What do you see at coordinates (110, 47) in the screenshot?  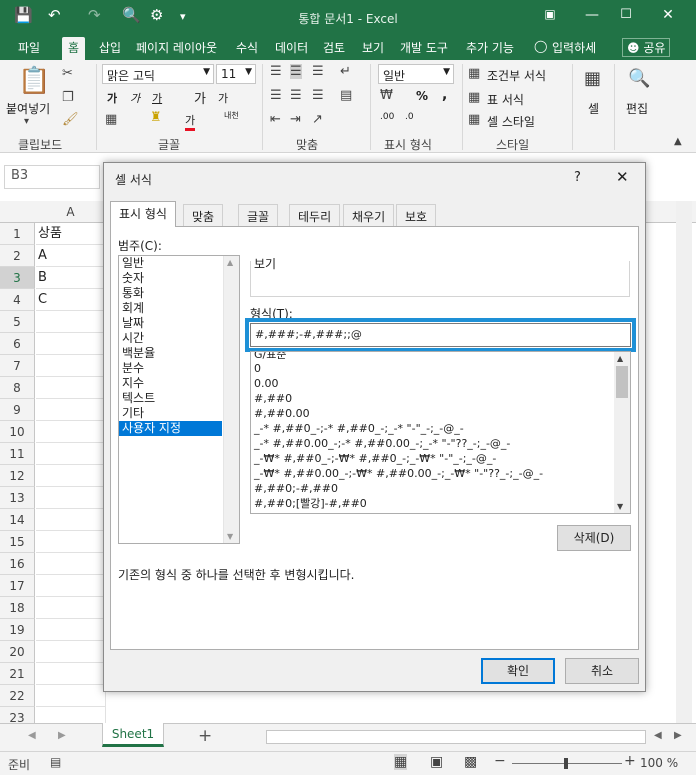 I see `tab-insert: 삽입` at bounding box center [110, 47].